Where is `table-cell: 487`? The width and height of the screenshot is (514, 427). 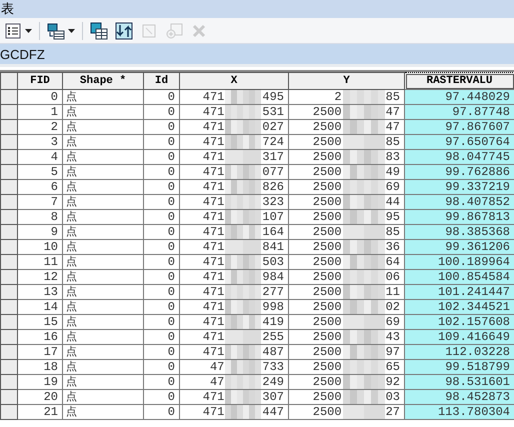
table-cell: 487 is located at coordinates (273, 352).